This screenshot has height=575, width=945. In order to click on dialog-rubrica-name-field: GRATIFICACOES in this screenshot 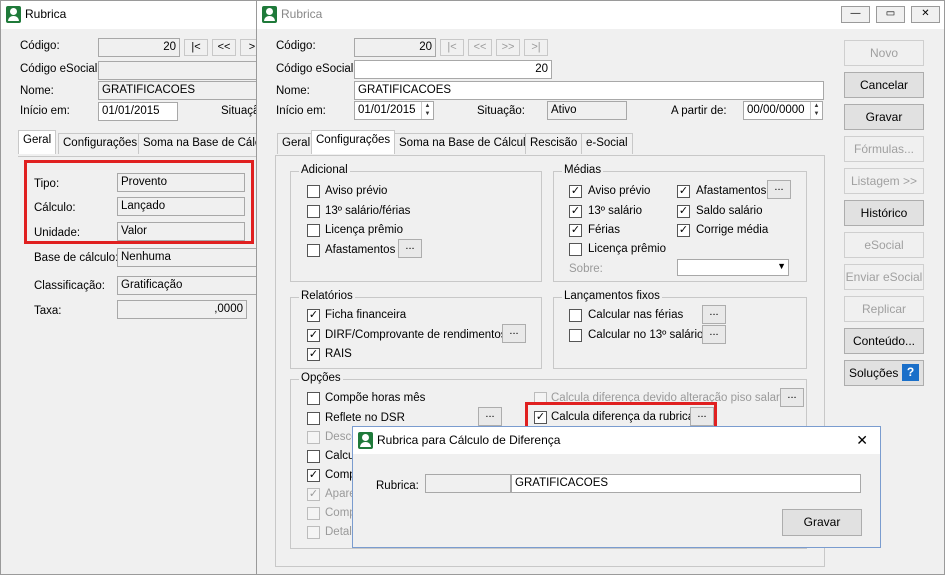, I will do `click(686, 483)`.